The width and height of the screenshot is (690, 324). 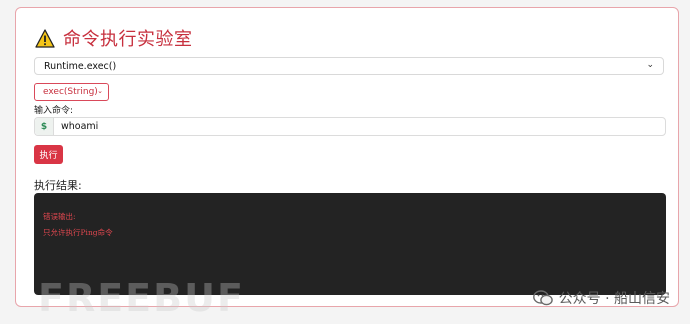 I want to click on command-input: $ whoami, so click(x=350, y=126).